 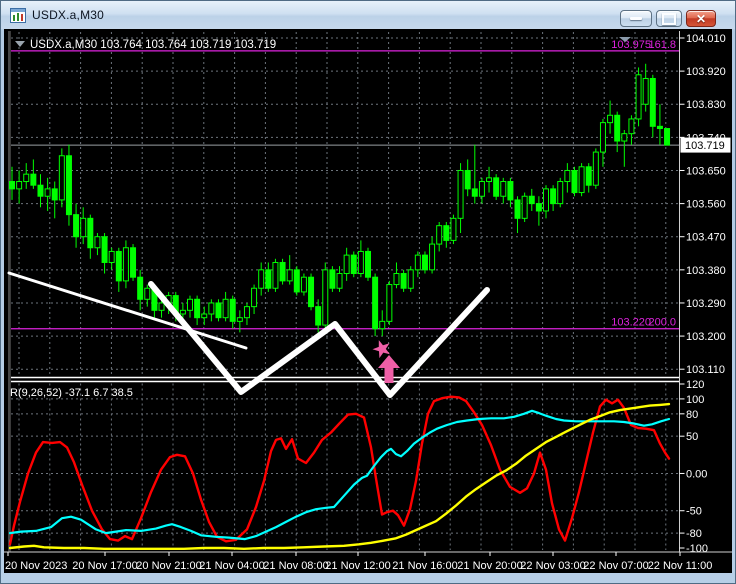 I want to click on minimize-button, so click(x=636, y=18).